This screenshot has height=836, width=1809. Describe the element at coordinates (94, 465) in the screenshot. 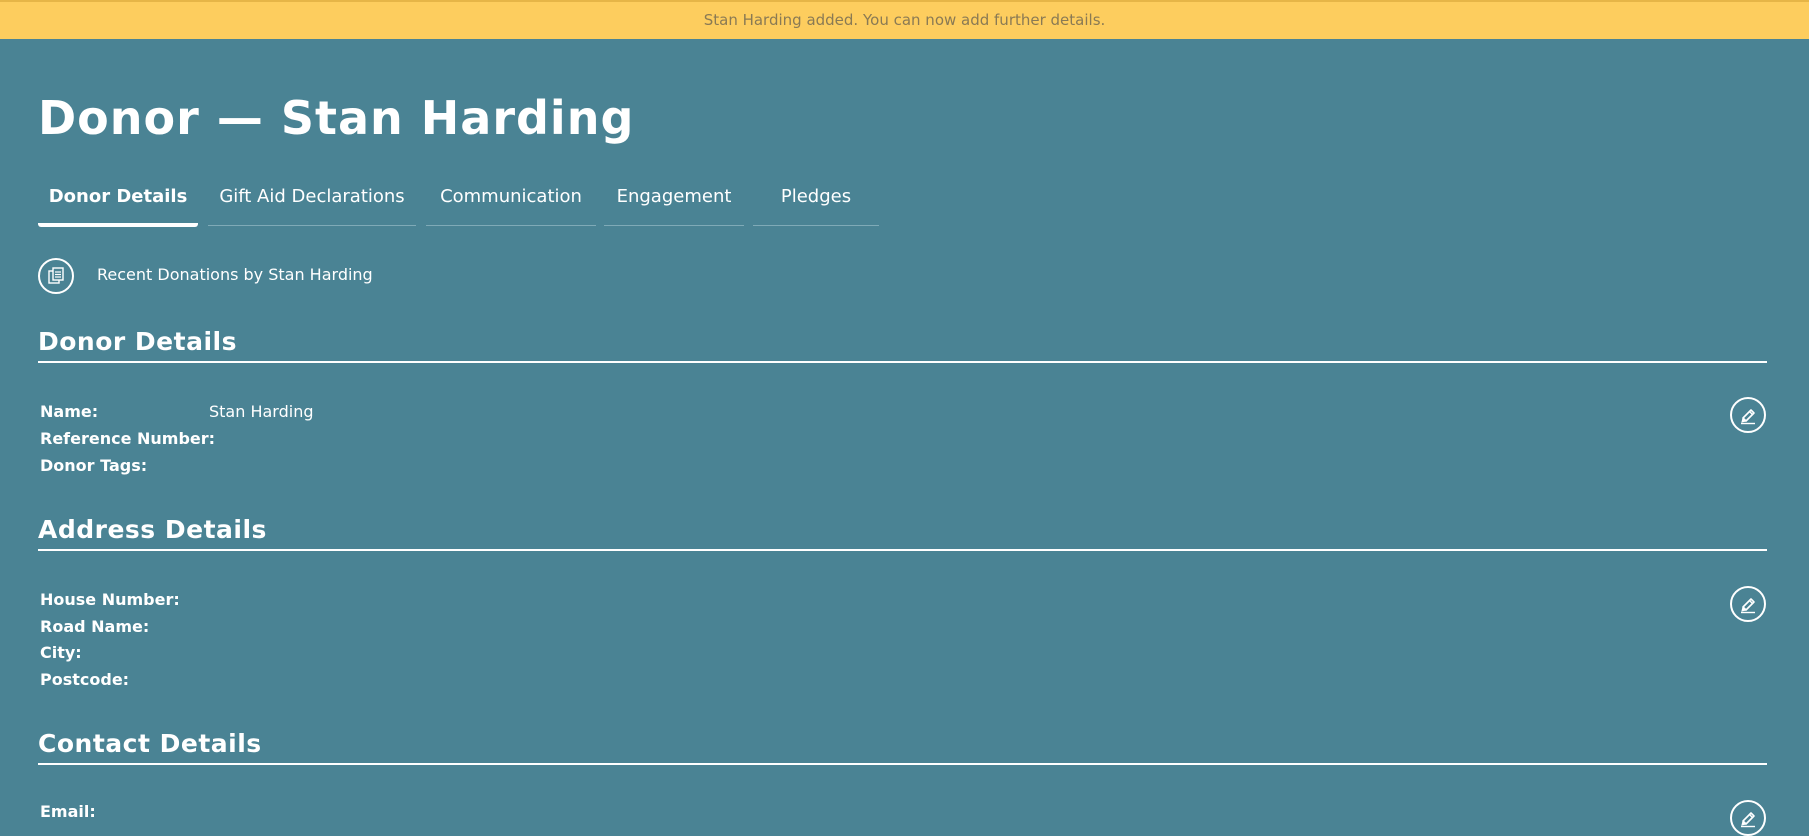

I see `donor-tags-label: Donor Tags:` at that location.